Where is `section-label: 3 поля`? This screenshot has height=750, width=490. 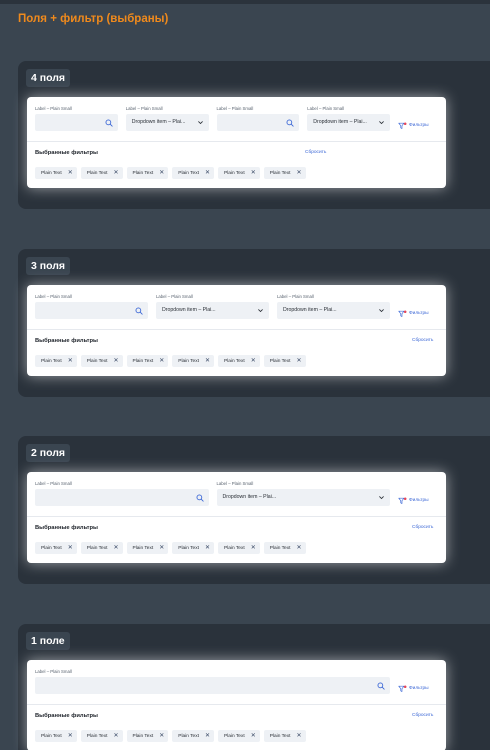
section-label: 3 поля is located at coordinates (48, 266).